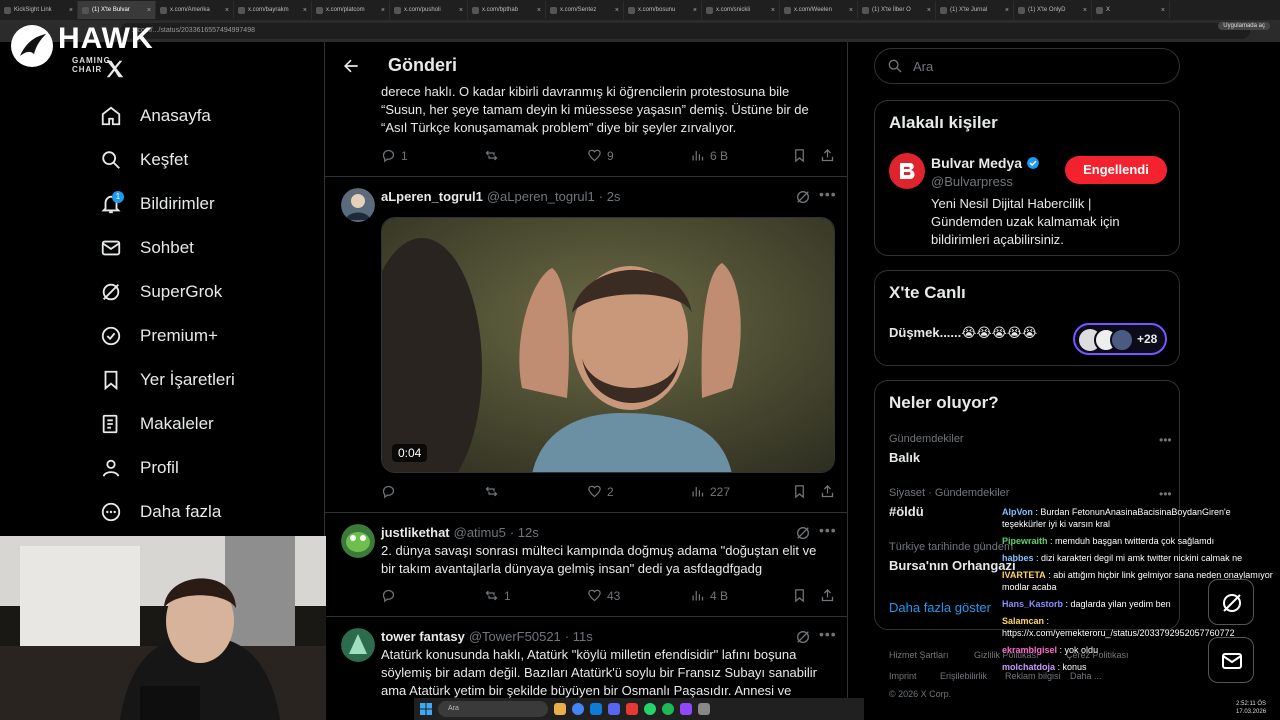  What do you see at coordinates (351, 66) in the screenshot?
I see `back-arrow-icon` at bounding box center [351, 66].